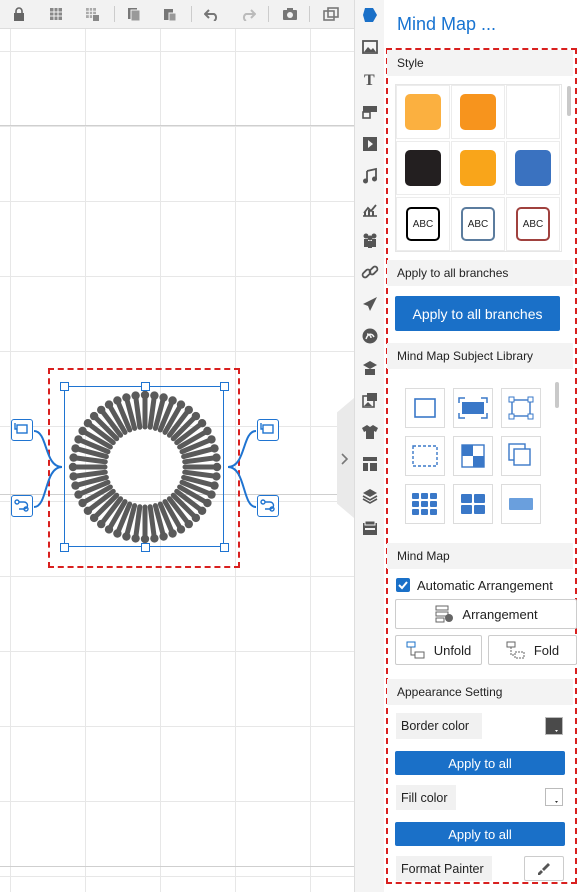 Image resolution: width=582 pixels, height=892 pixels. I want to click on style-swatch-grid: ABC ABC ABC, so click(478, 168).